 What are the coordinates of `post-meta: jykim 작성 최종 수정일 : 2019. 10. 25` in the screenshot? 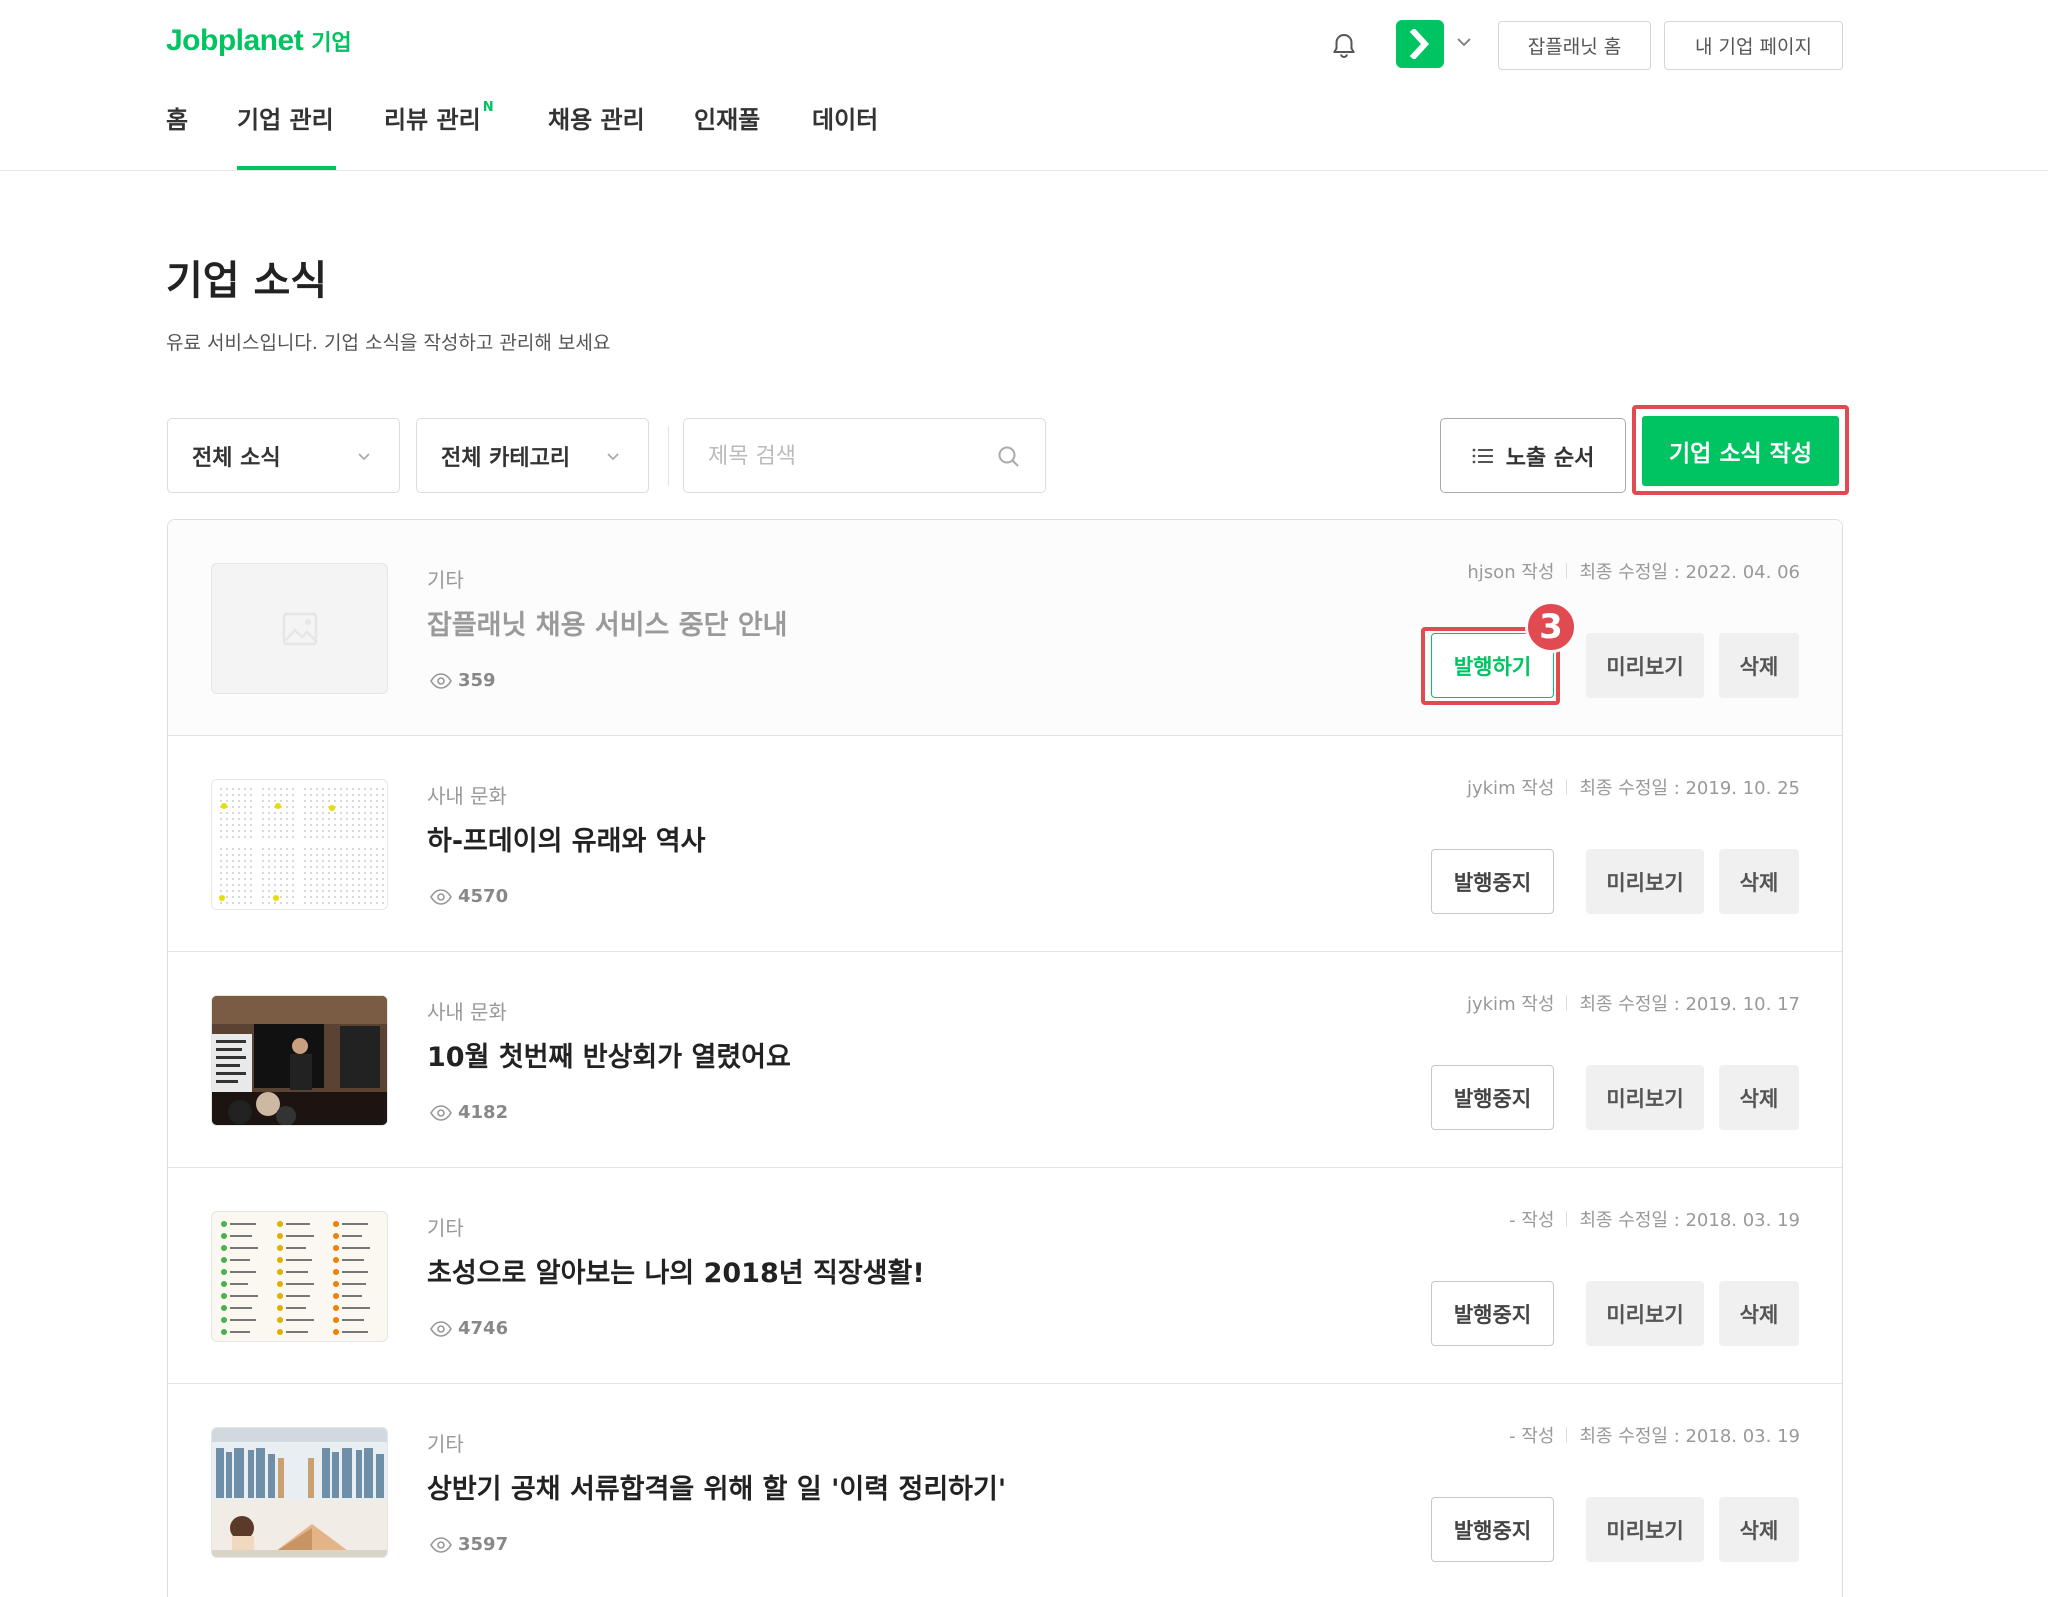 It's located at (1633, 787).